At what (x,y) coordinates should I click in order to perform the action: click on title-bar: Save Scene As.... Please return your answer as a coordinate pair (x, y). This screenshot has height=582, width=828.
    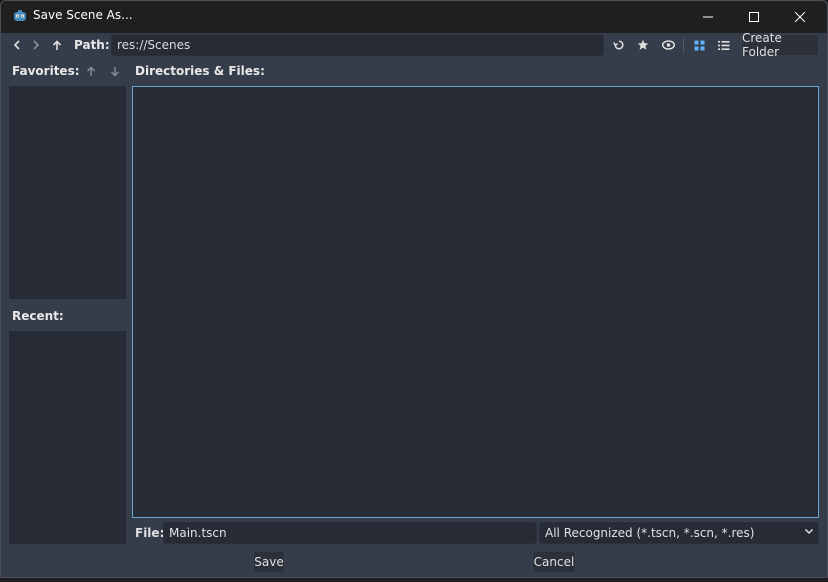
    Looking at the image, I should click on (414, 17).